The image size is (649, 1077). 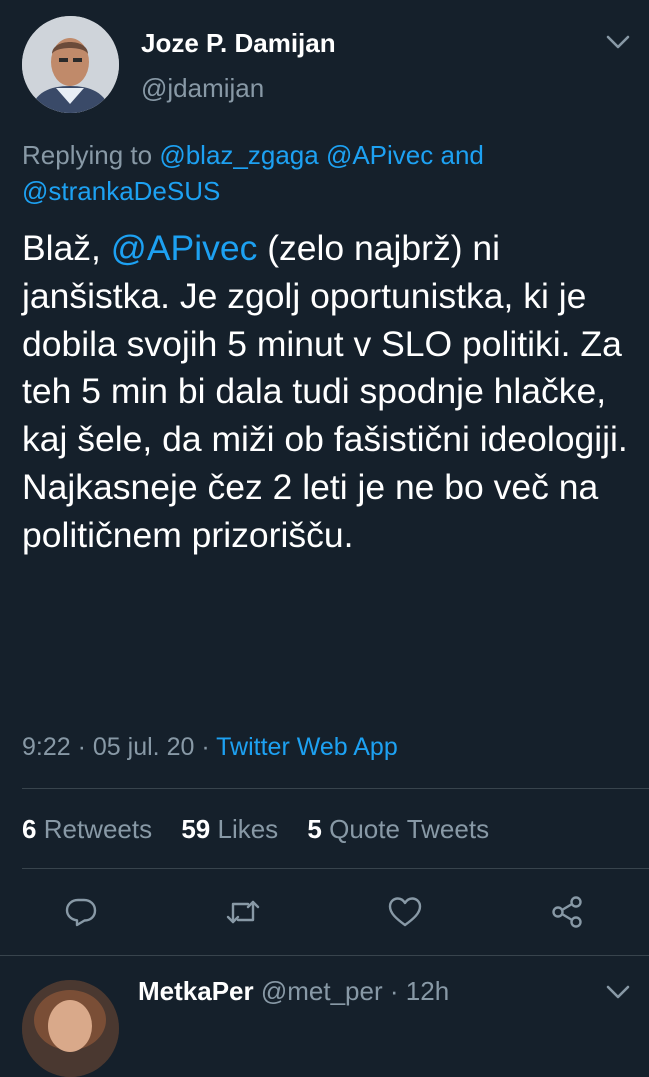 I want to click on share-icon, so click(x=567, y=912).